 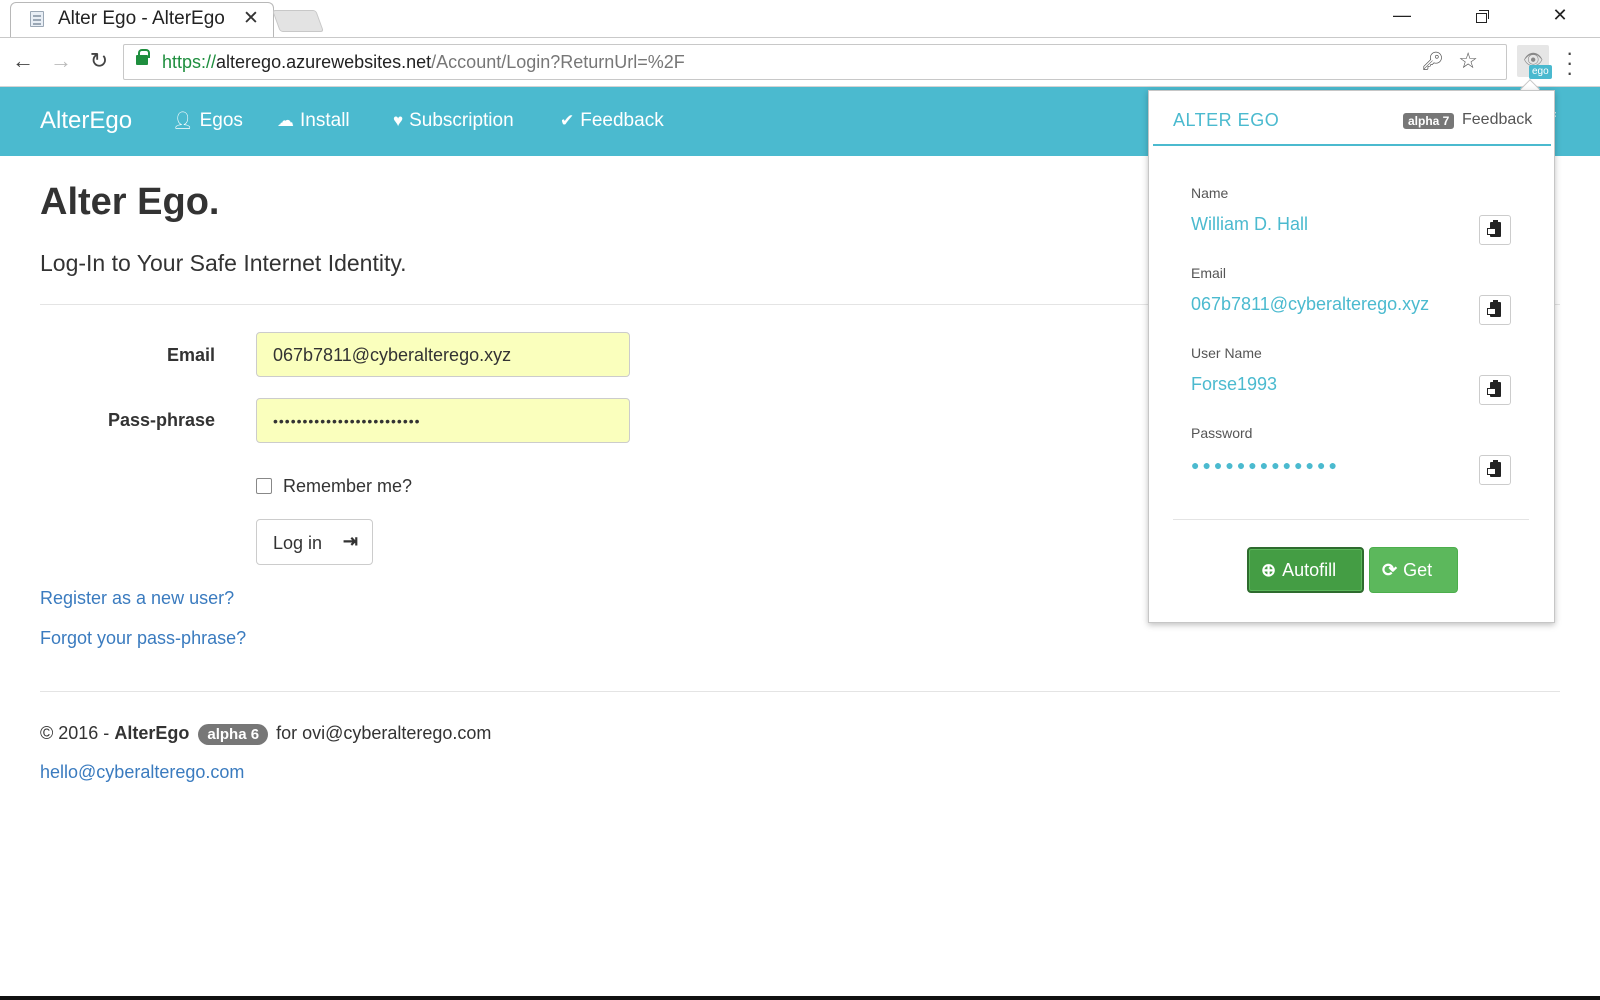 I want to click on bookmark-star-icon: ☆, so click(x=1468, y=61).